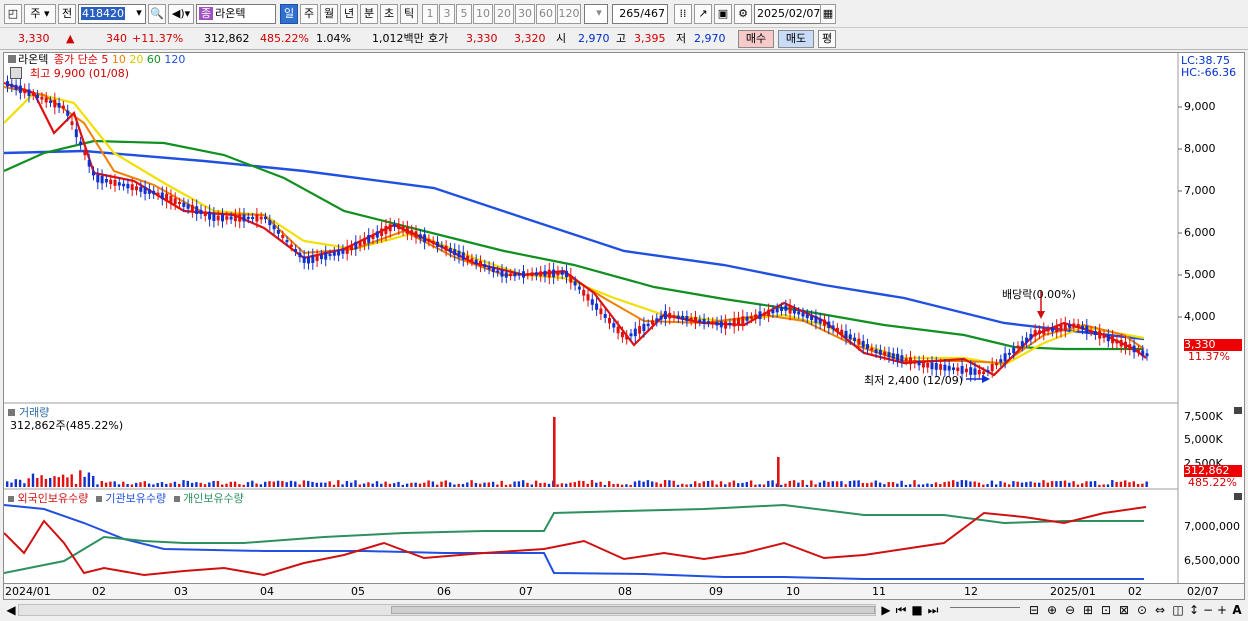 This screenshot has width=1248, height=621. What do you see at coordinates (1237, 610) in the screenshot?
I see `text-size-icon: A` at bounding box center [1237, 610].